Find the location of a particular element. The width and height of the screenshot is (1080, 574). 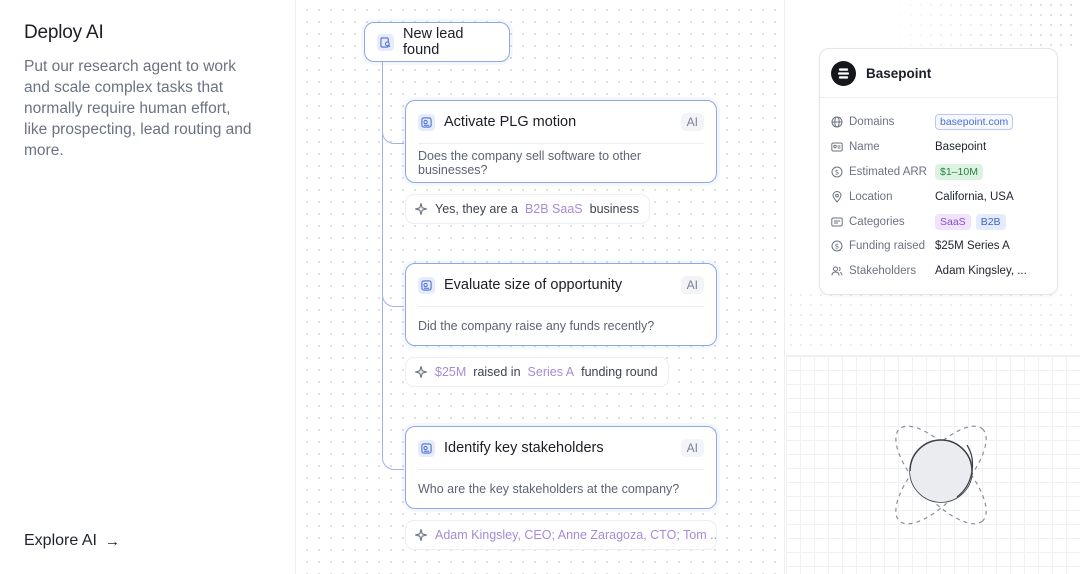

domain-link: basepoint.com is located at coordinates (974, 122).